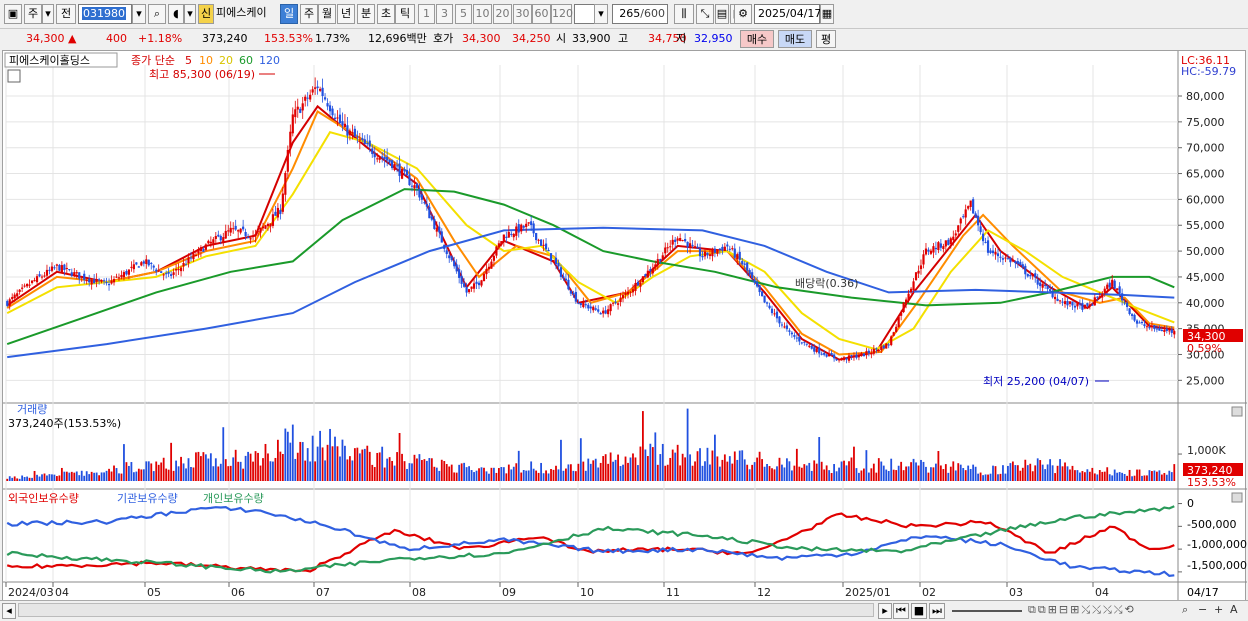 The image size is (1248, 621). What do you see at coordinates (901, 611) in the screenshot?
I see `first-icon: ⏮` at bounding box center [901, 611].